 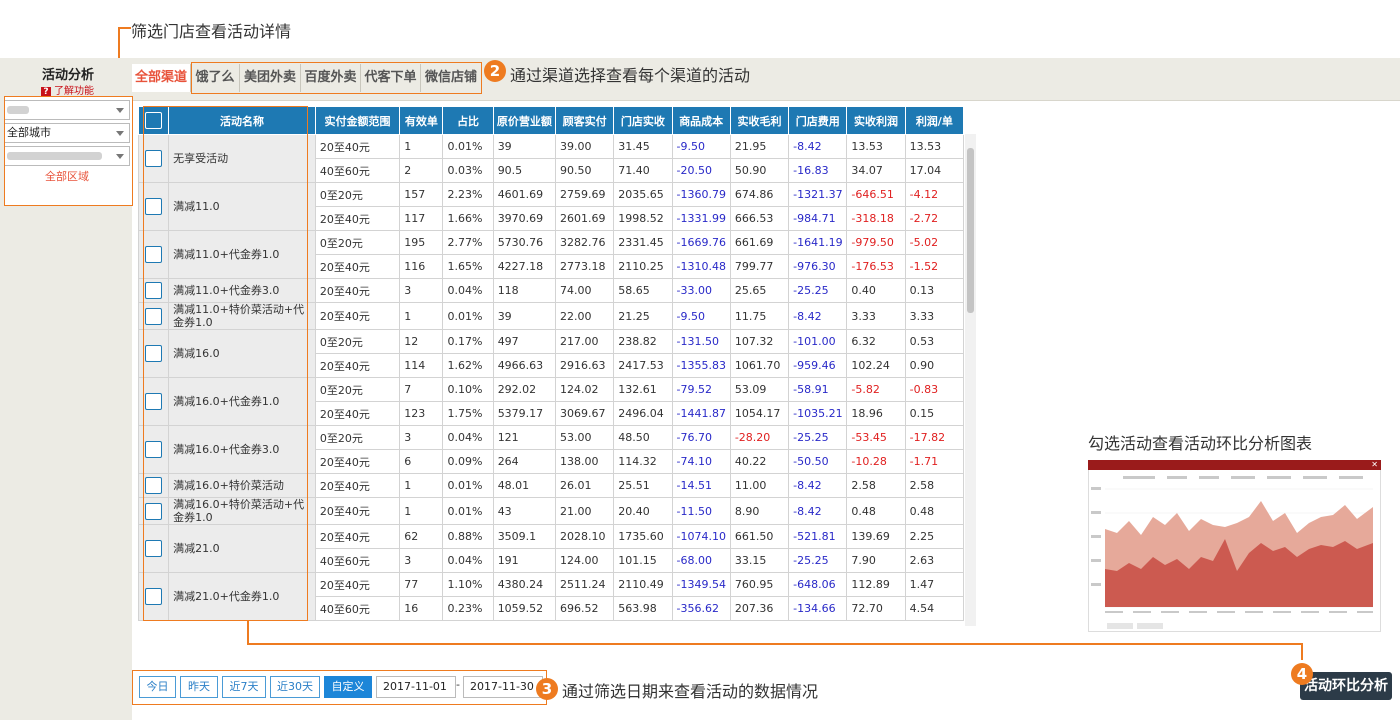 What do you see at coordinates (1302, 674) in the screenshot?
I see `annotation-4-badge: 4` at bounding box center [1302, 674].